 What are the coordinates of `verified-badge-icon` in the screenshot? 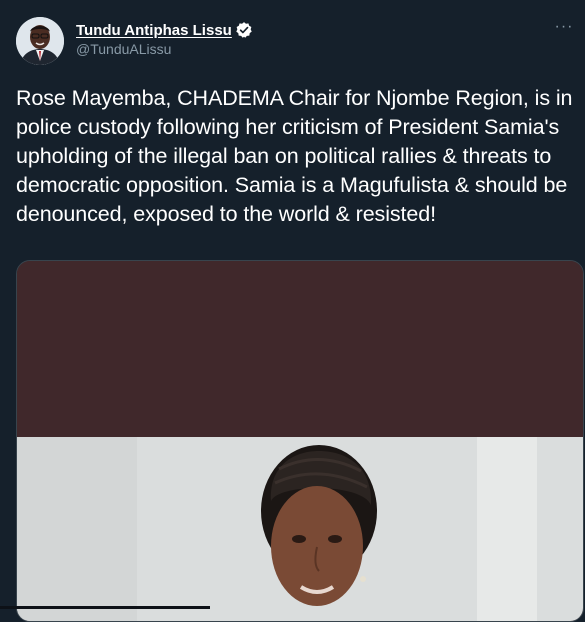 It's located at (244, 30).